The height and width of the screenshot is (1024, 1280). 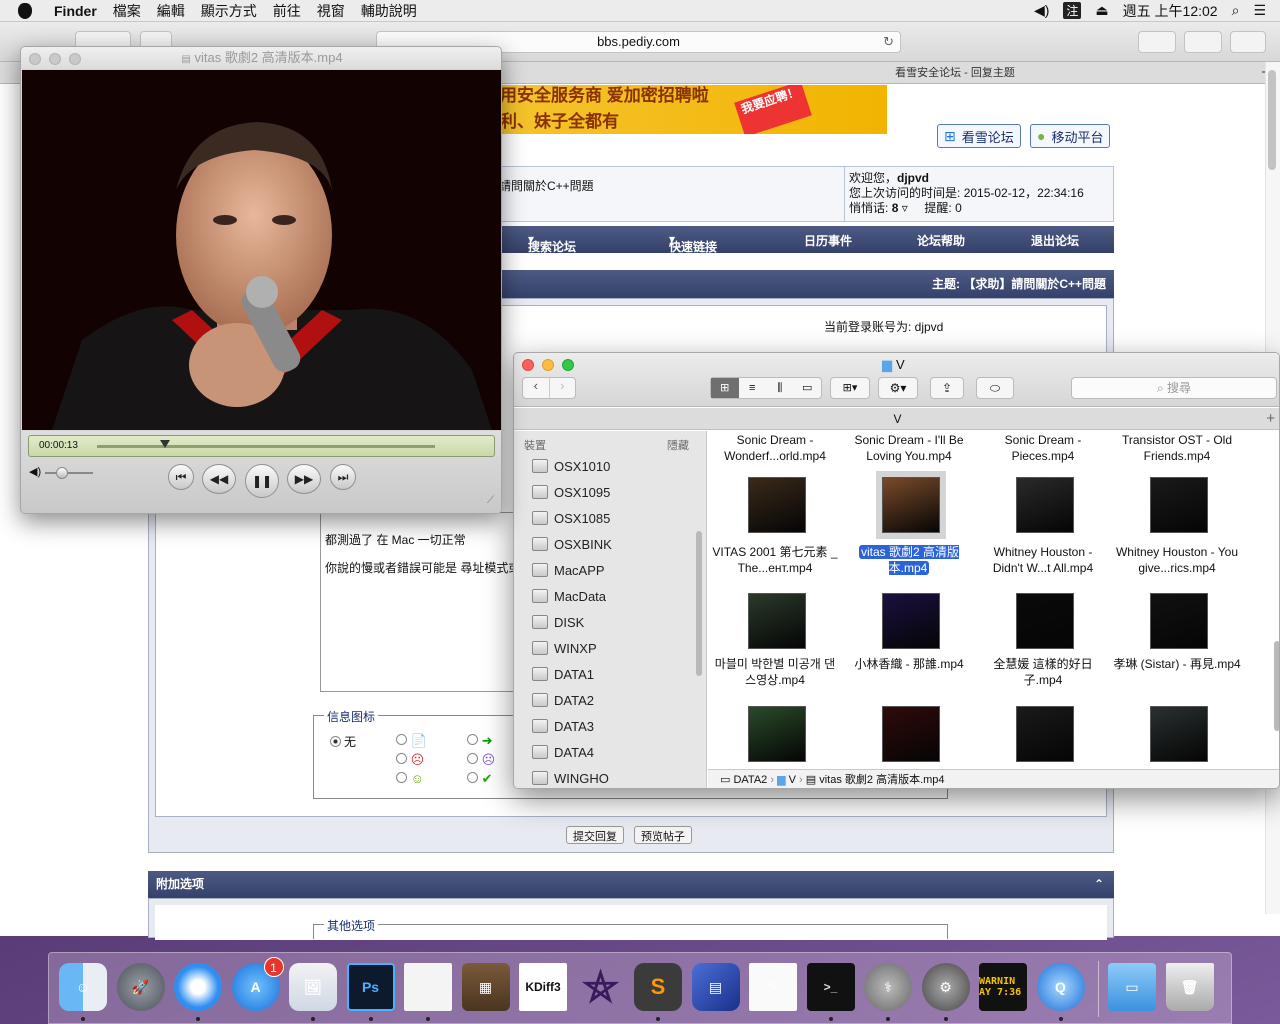 I want to click on icon-option-check: ✔, so click(x=480, y=779).